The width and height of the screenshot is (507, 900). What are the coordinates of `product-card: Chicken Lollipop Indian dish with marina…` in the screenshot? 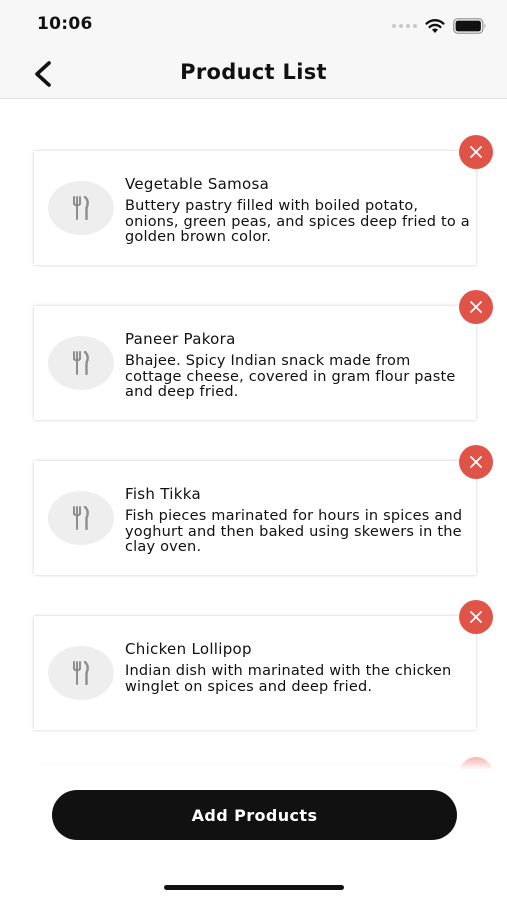 It's located at (255, 673).